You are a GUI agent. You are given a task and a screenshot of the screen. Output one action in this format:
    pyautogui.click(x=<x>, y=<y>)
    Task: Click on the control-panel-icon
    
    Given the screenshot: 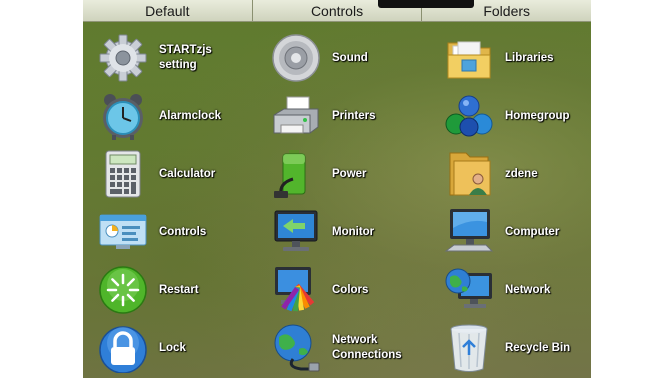 What is the action you would take?
    pyautogui.click(x=123, y=232)
    